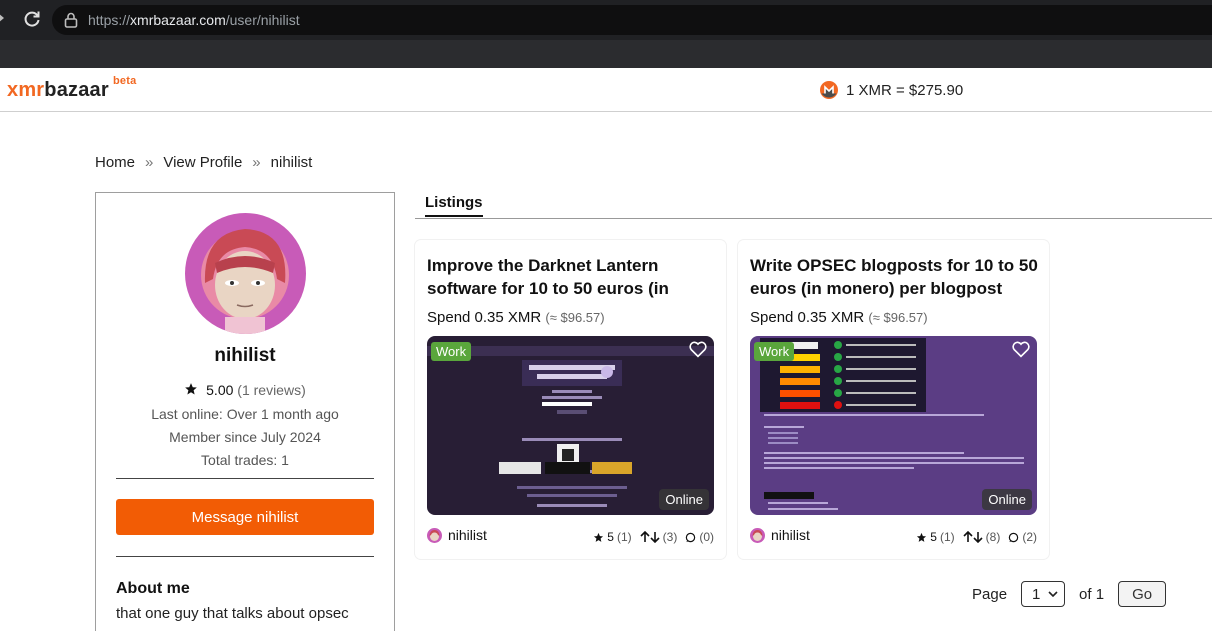  What do you see at coordinates (1142, 594) in the screenshot?
I see `go-button: Go` at bounding box center [1142, 594].